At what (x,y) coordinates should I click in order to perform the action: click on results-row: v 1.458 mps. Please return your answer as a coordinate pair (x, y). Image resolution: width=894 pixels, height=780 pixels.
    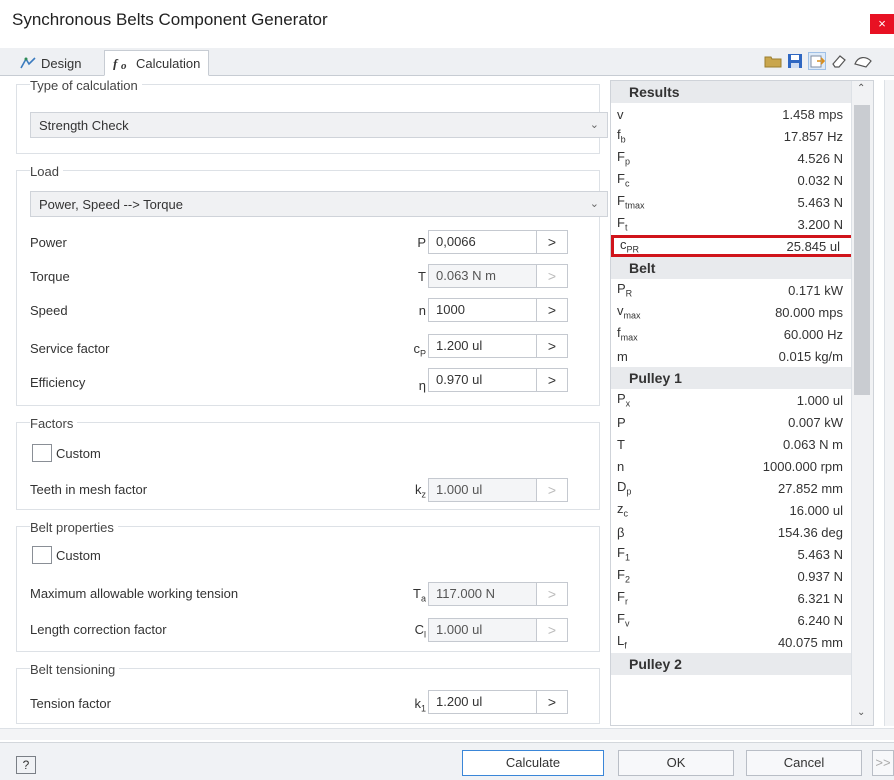
    Looking at the image, I should click on (742, 114).